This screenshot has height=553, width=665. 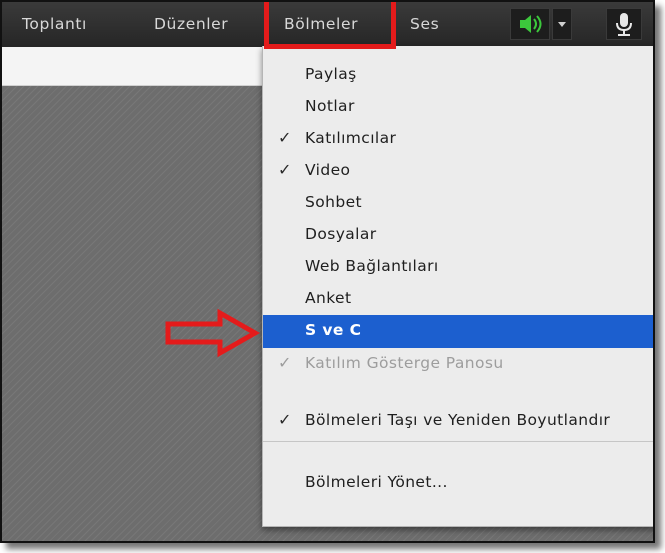 I want to click on menu-item-bolmeleri-tasi: ✓ Bölmeleri Taşı ve Yeniden Boyutlandır, so click(x=458, y=421).